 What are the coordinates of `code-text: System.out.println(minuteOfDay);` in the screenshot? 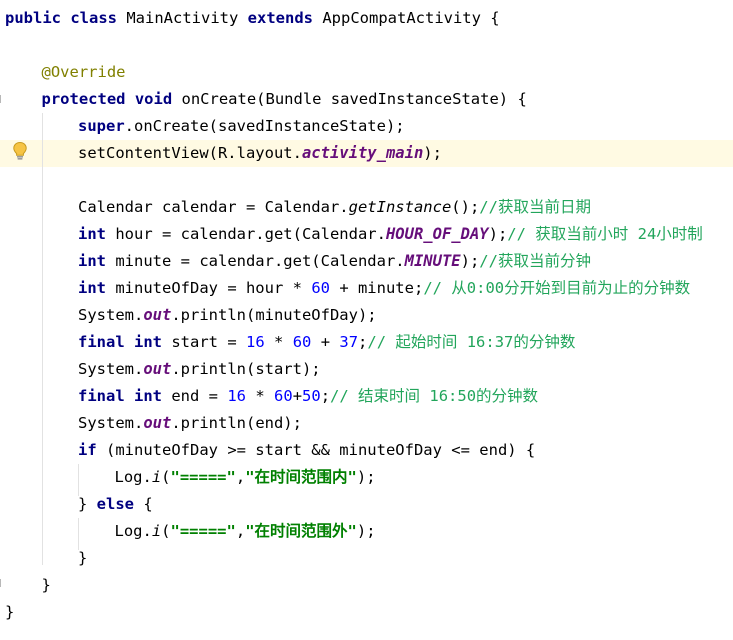 It's located at (227, 315).